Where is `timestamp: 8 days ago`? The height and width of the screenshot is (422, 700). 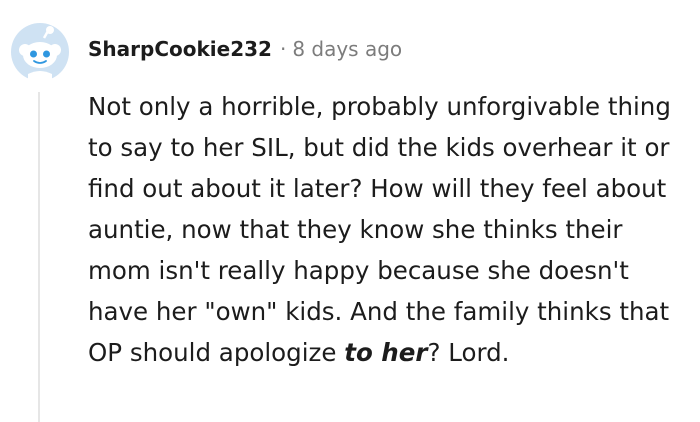
timestamp: 8 days ago is located at coordinates (347, 49).